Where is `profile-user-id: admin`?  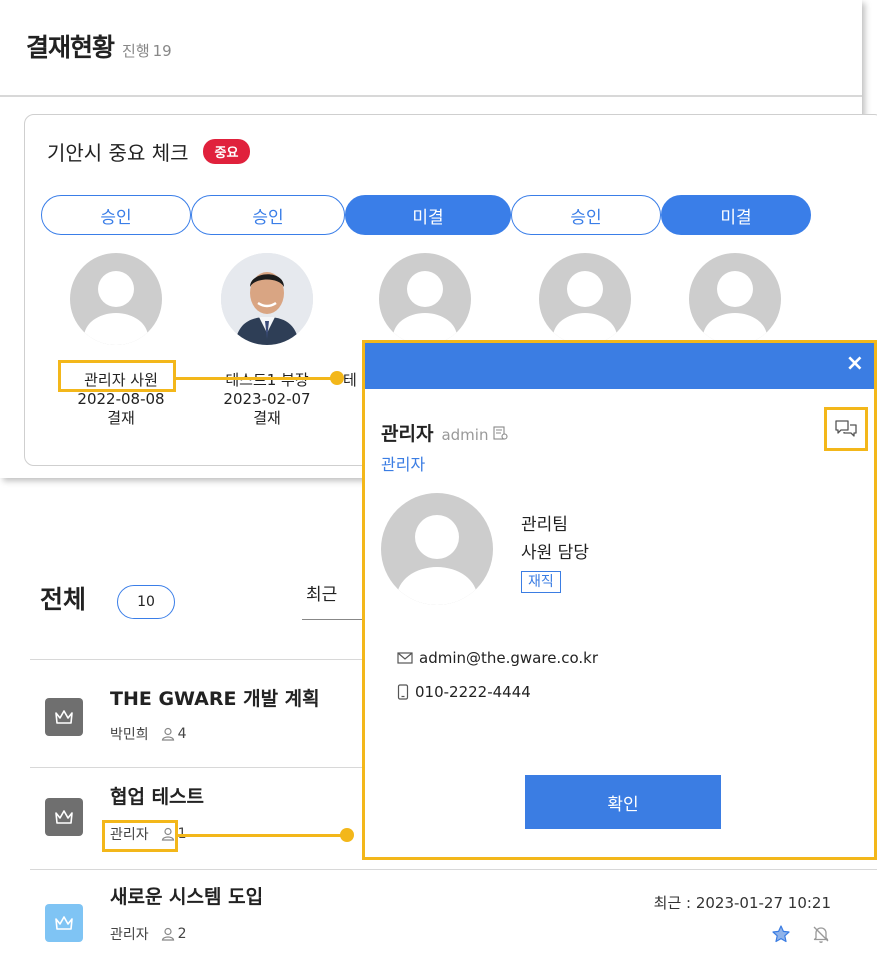 profile-user-id: admin is located at coordinates (465, 435).